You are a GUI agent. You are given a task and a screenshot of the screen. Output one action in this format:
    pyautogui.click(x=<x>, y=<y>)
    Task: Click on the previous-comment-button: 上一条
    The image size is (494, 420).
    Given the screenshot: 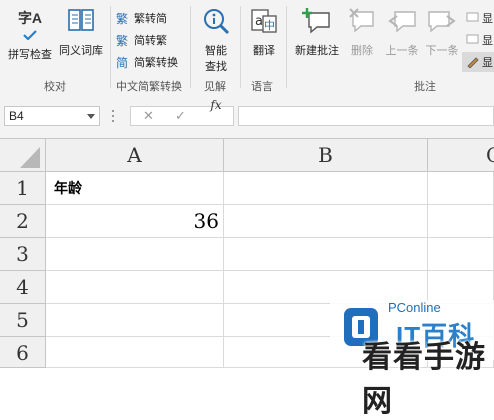 What is the action you would take?
    pyautogui.click(x=402, y=32)
    